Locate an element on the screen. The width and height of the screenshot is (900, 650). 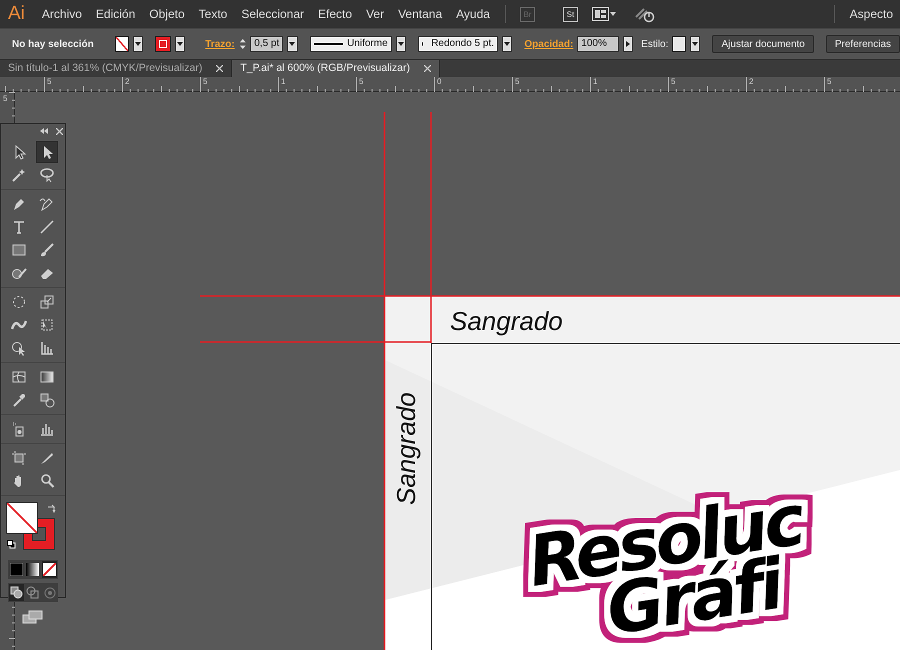
eyedropper-icon is located at coordinates (19, 400).